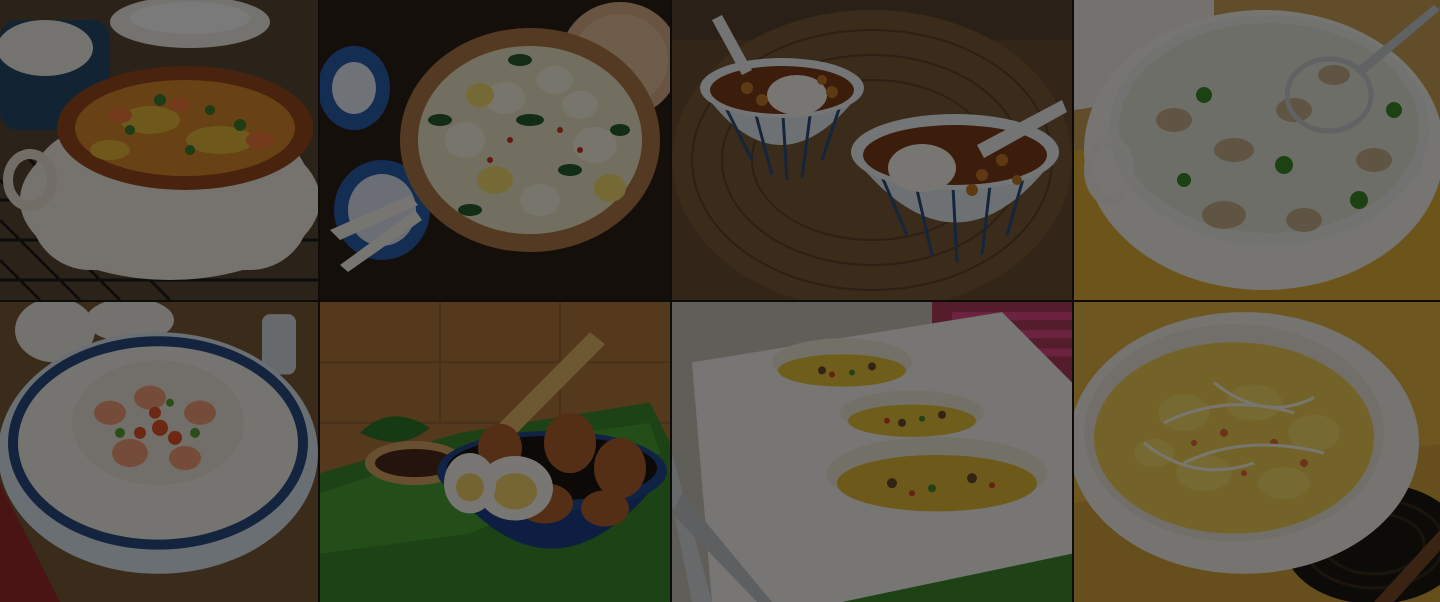  I want to click on tile-seafood-congee-bowl, so click(159, 452).